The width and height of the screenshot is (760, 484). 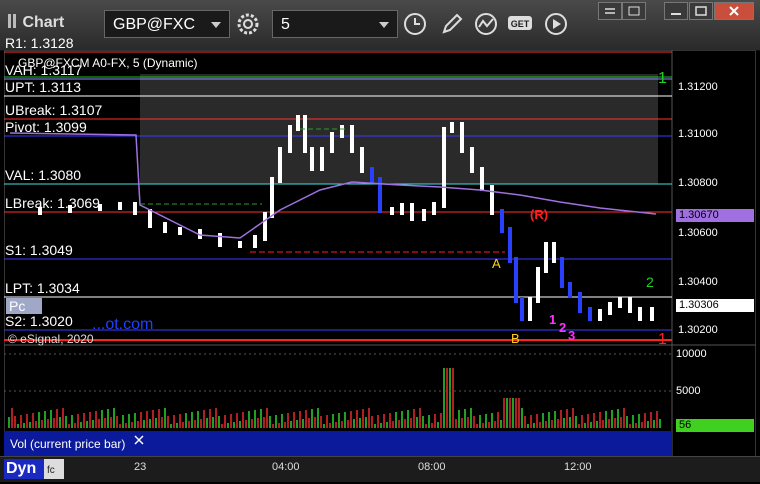 I want to click on level-label: S1: 1.3049, so click(x=39, y=250).